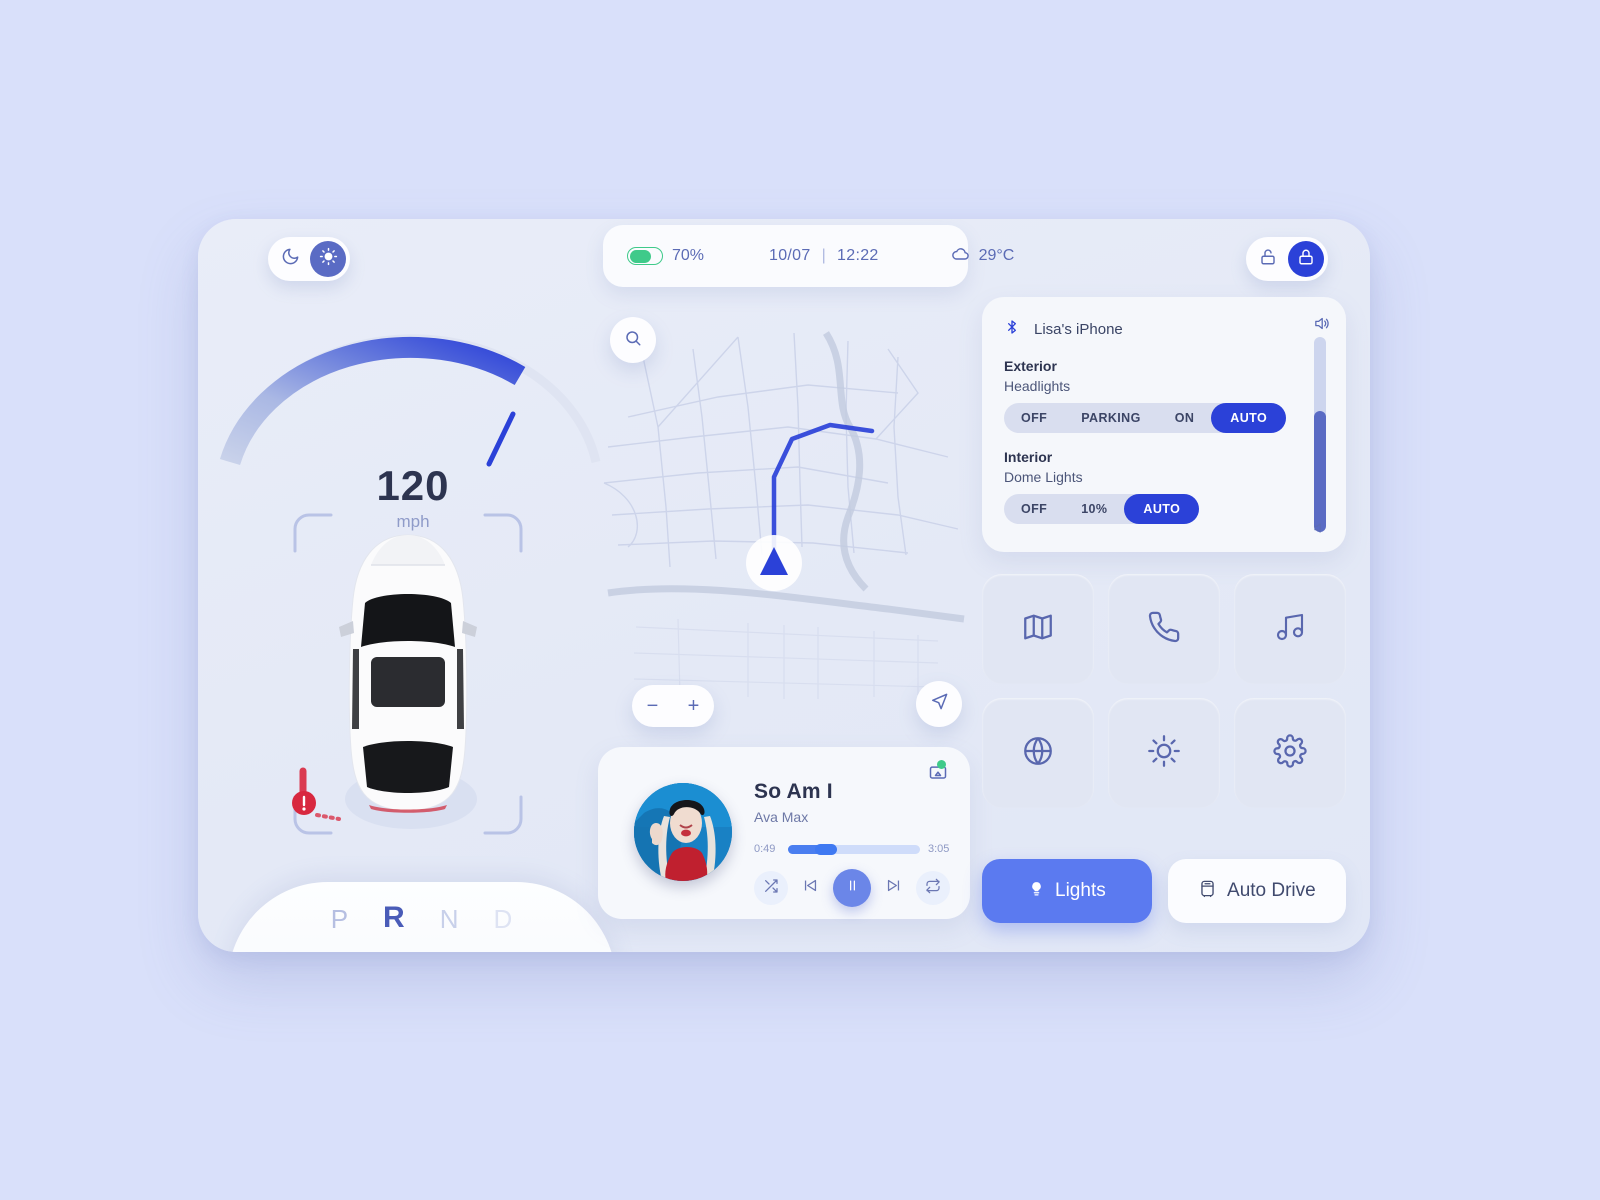  I want to click on parking-sensor-warning-icon, so click(315, 797).